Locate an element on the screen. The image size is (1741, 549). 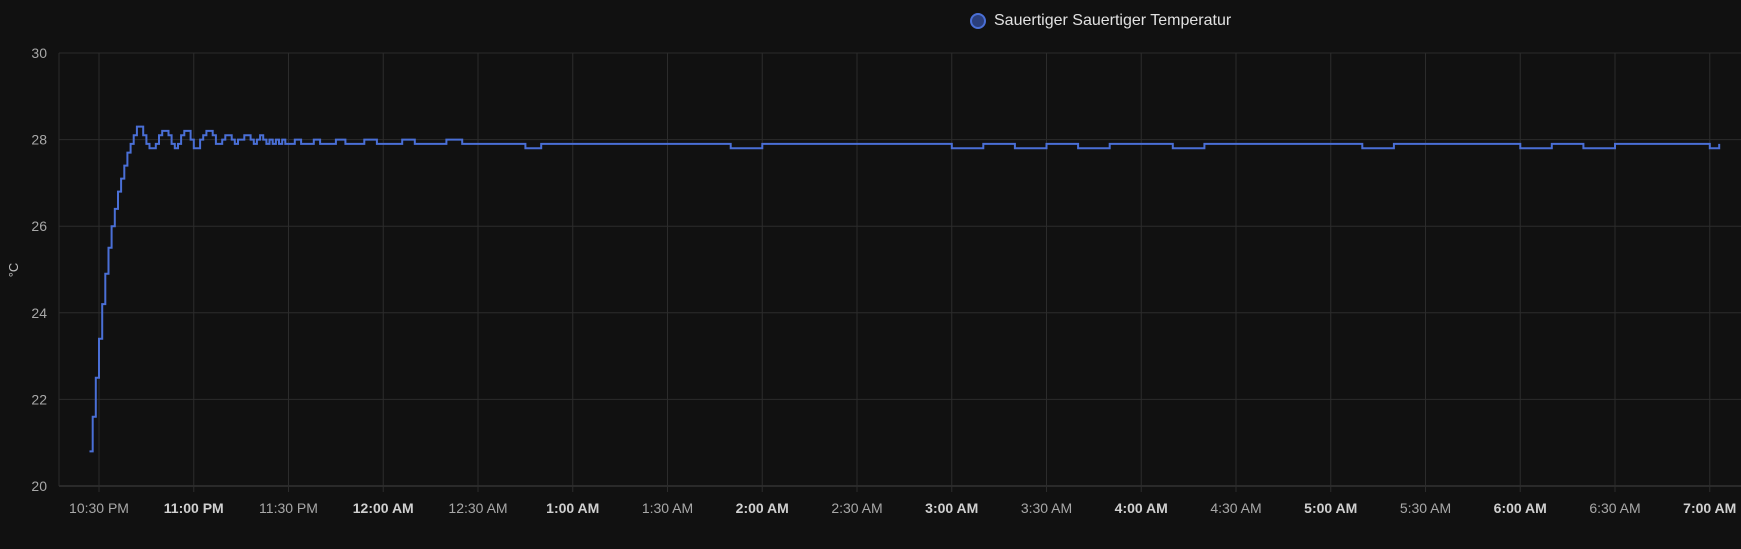
x-tick-label: 2:30 AM is located at coordinates (856, 508).